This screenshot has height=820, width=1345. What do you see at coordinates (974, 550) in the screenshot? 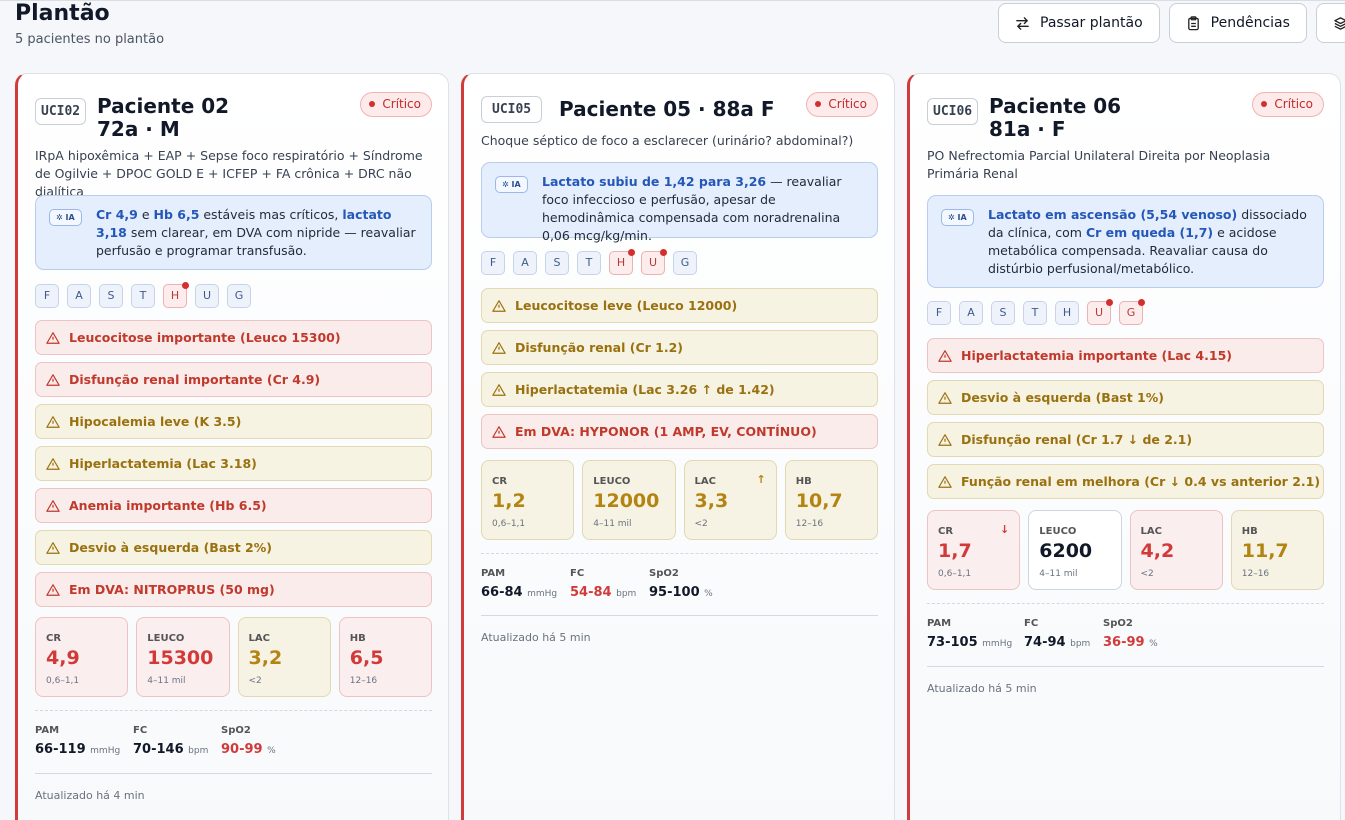
I see `lab-tile-cr: CR ↓ 1,7 0,6–1,1` at bounding box center [974, 550].